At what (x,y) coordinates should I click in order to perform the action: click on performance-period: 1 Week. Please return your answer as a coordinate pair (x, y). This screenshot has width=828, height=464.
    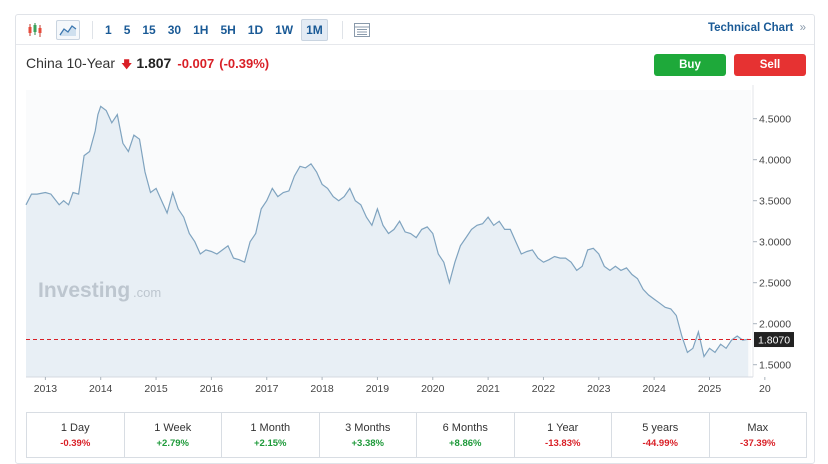
    Looking at the image, I should click on (173, 427).